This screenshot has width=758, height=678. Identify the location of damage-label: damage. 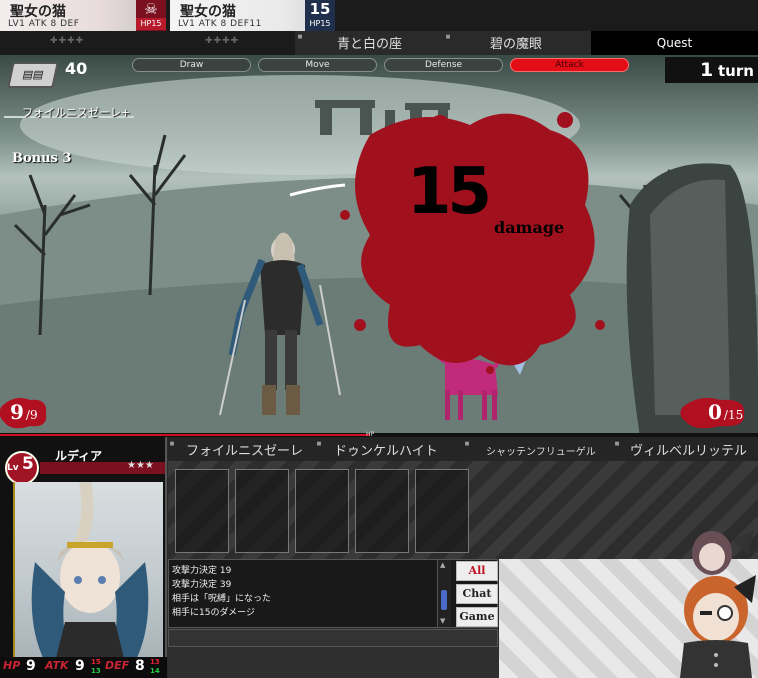
(529, 227).